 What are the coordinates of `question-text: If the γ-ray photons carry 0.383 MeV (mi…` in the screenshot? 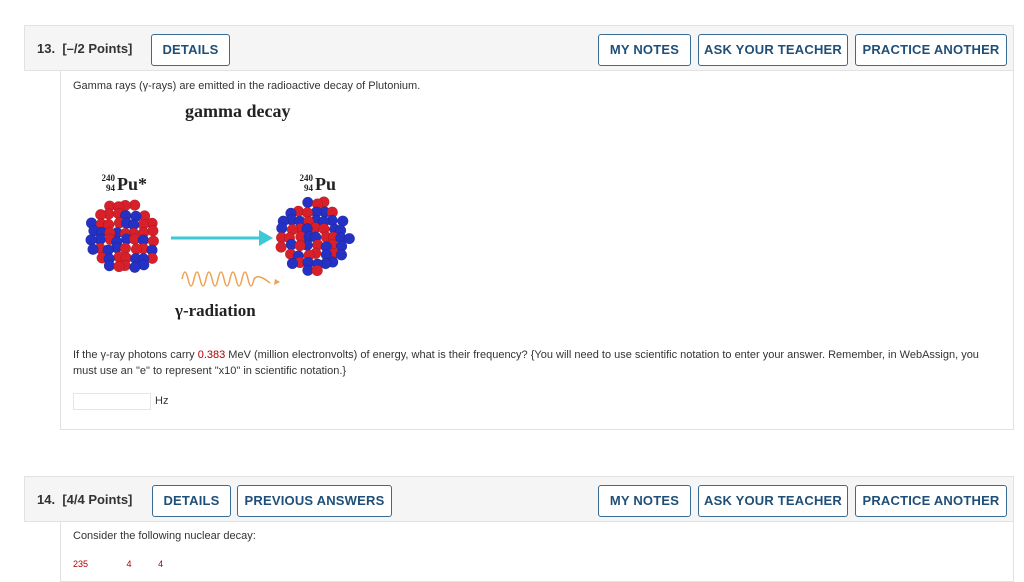 It's located at (526, 363).